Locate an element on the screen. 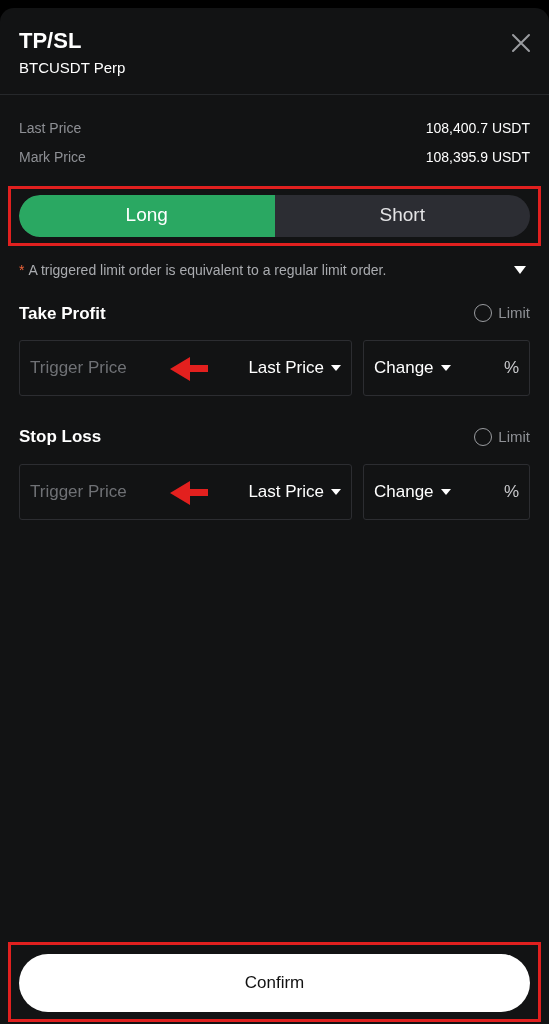 The width and height of the screenshot is (549, 1024). sheet-title: TP/SL is located at coordinates (51, 41).